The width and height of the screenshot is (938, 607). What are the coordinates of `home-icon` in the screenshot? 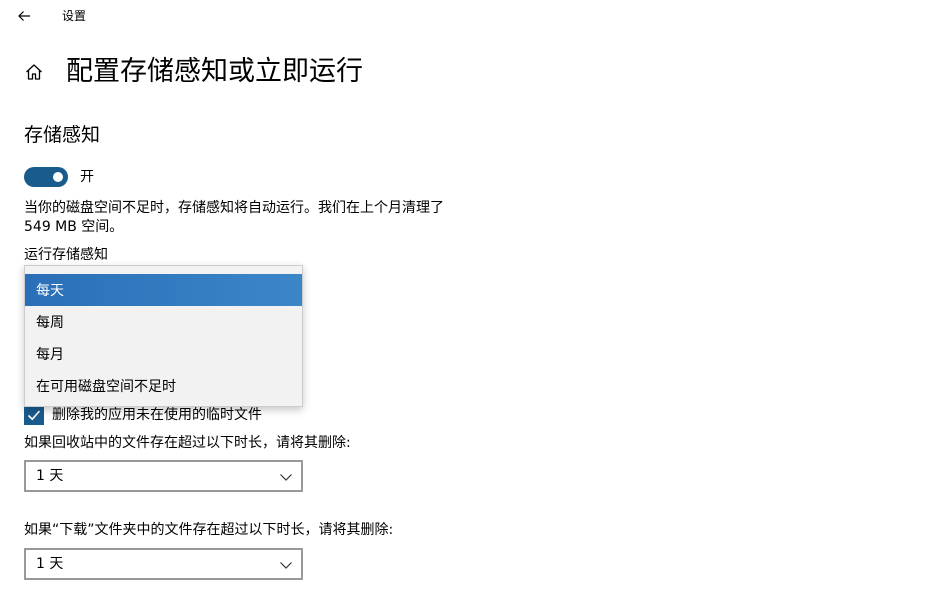 It's located at (34, 72).